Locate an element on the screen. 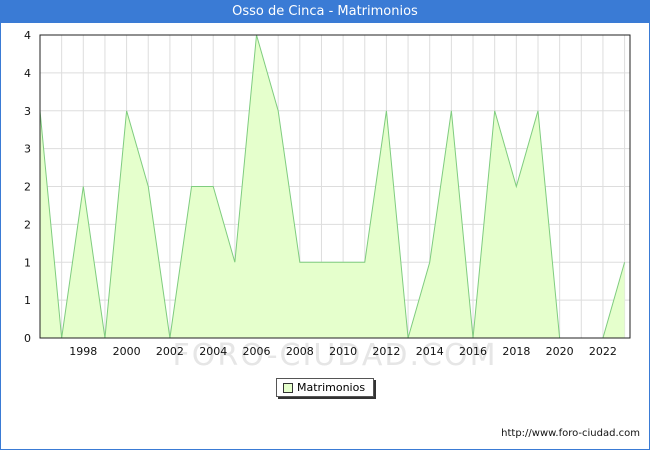  x-tick-label: 2010 is located at coordinates (343, 351).